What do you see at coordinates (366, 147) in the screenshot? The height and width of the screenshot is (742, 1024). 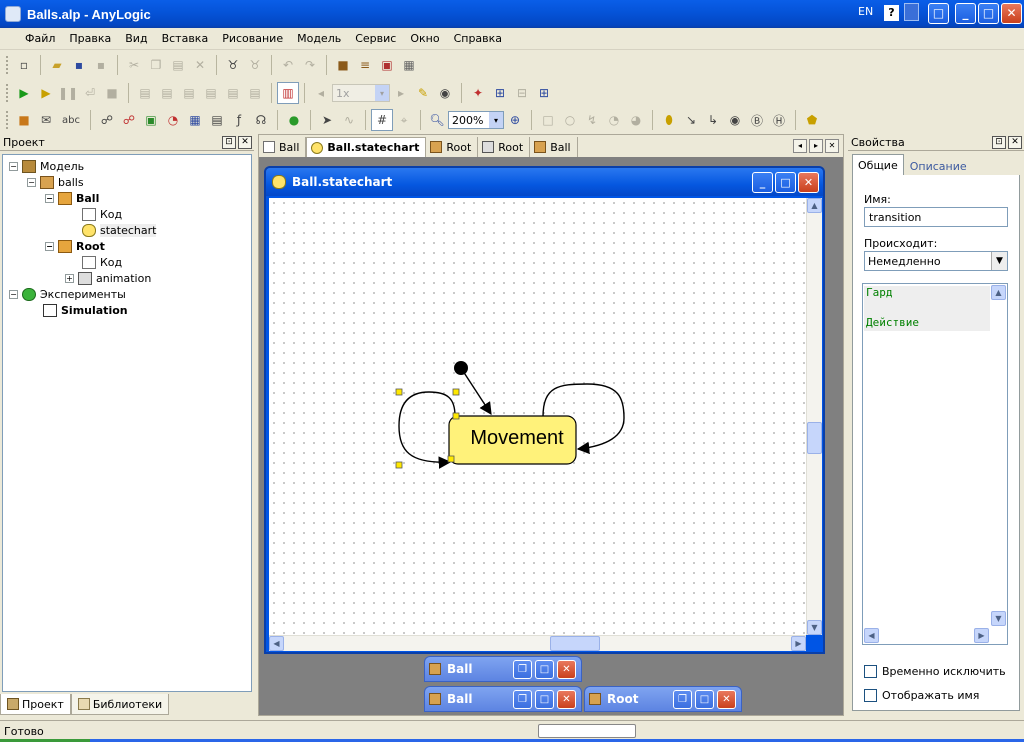 I see `tab-ball-statechart: Ball.statechart` at bounding box center [366, 147].